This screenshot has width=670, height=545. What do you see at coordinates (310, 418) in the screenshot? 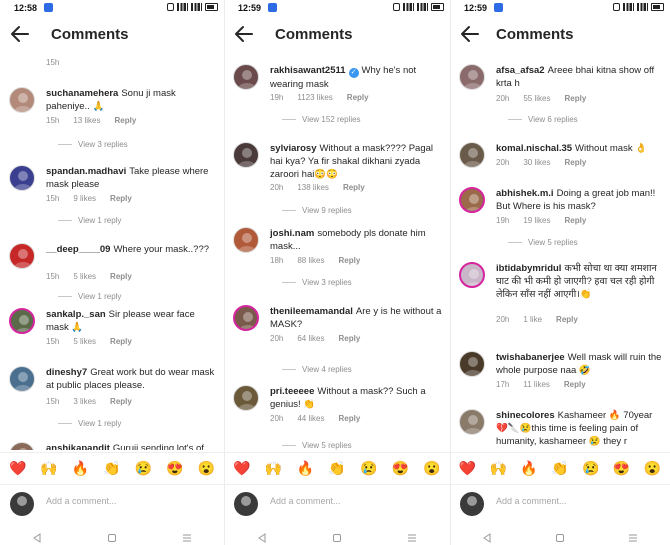
I see `comment-likes: 44 likes` at bounding box center [310, 418].